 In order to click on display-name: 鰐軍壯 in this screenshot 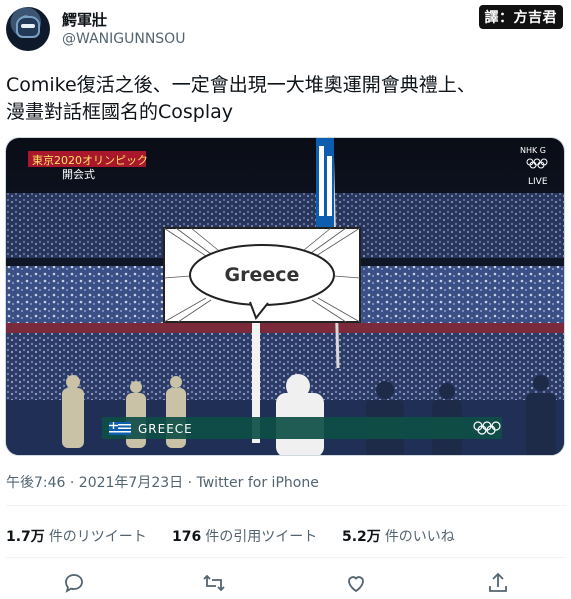, I will do `click(84, 19)`.